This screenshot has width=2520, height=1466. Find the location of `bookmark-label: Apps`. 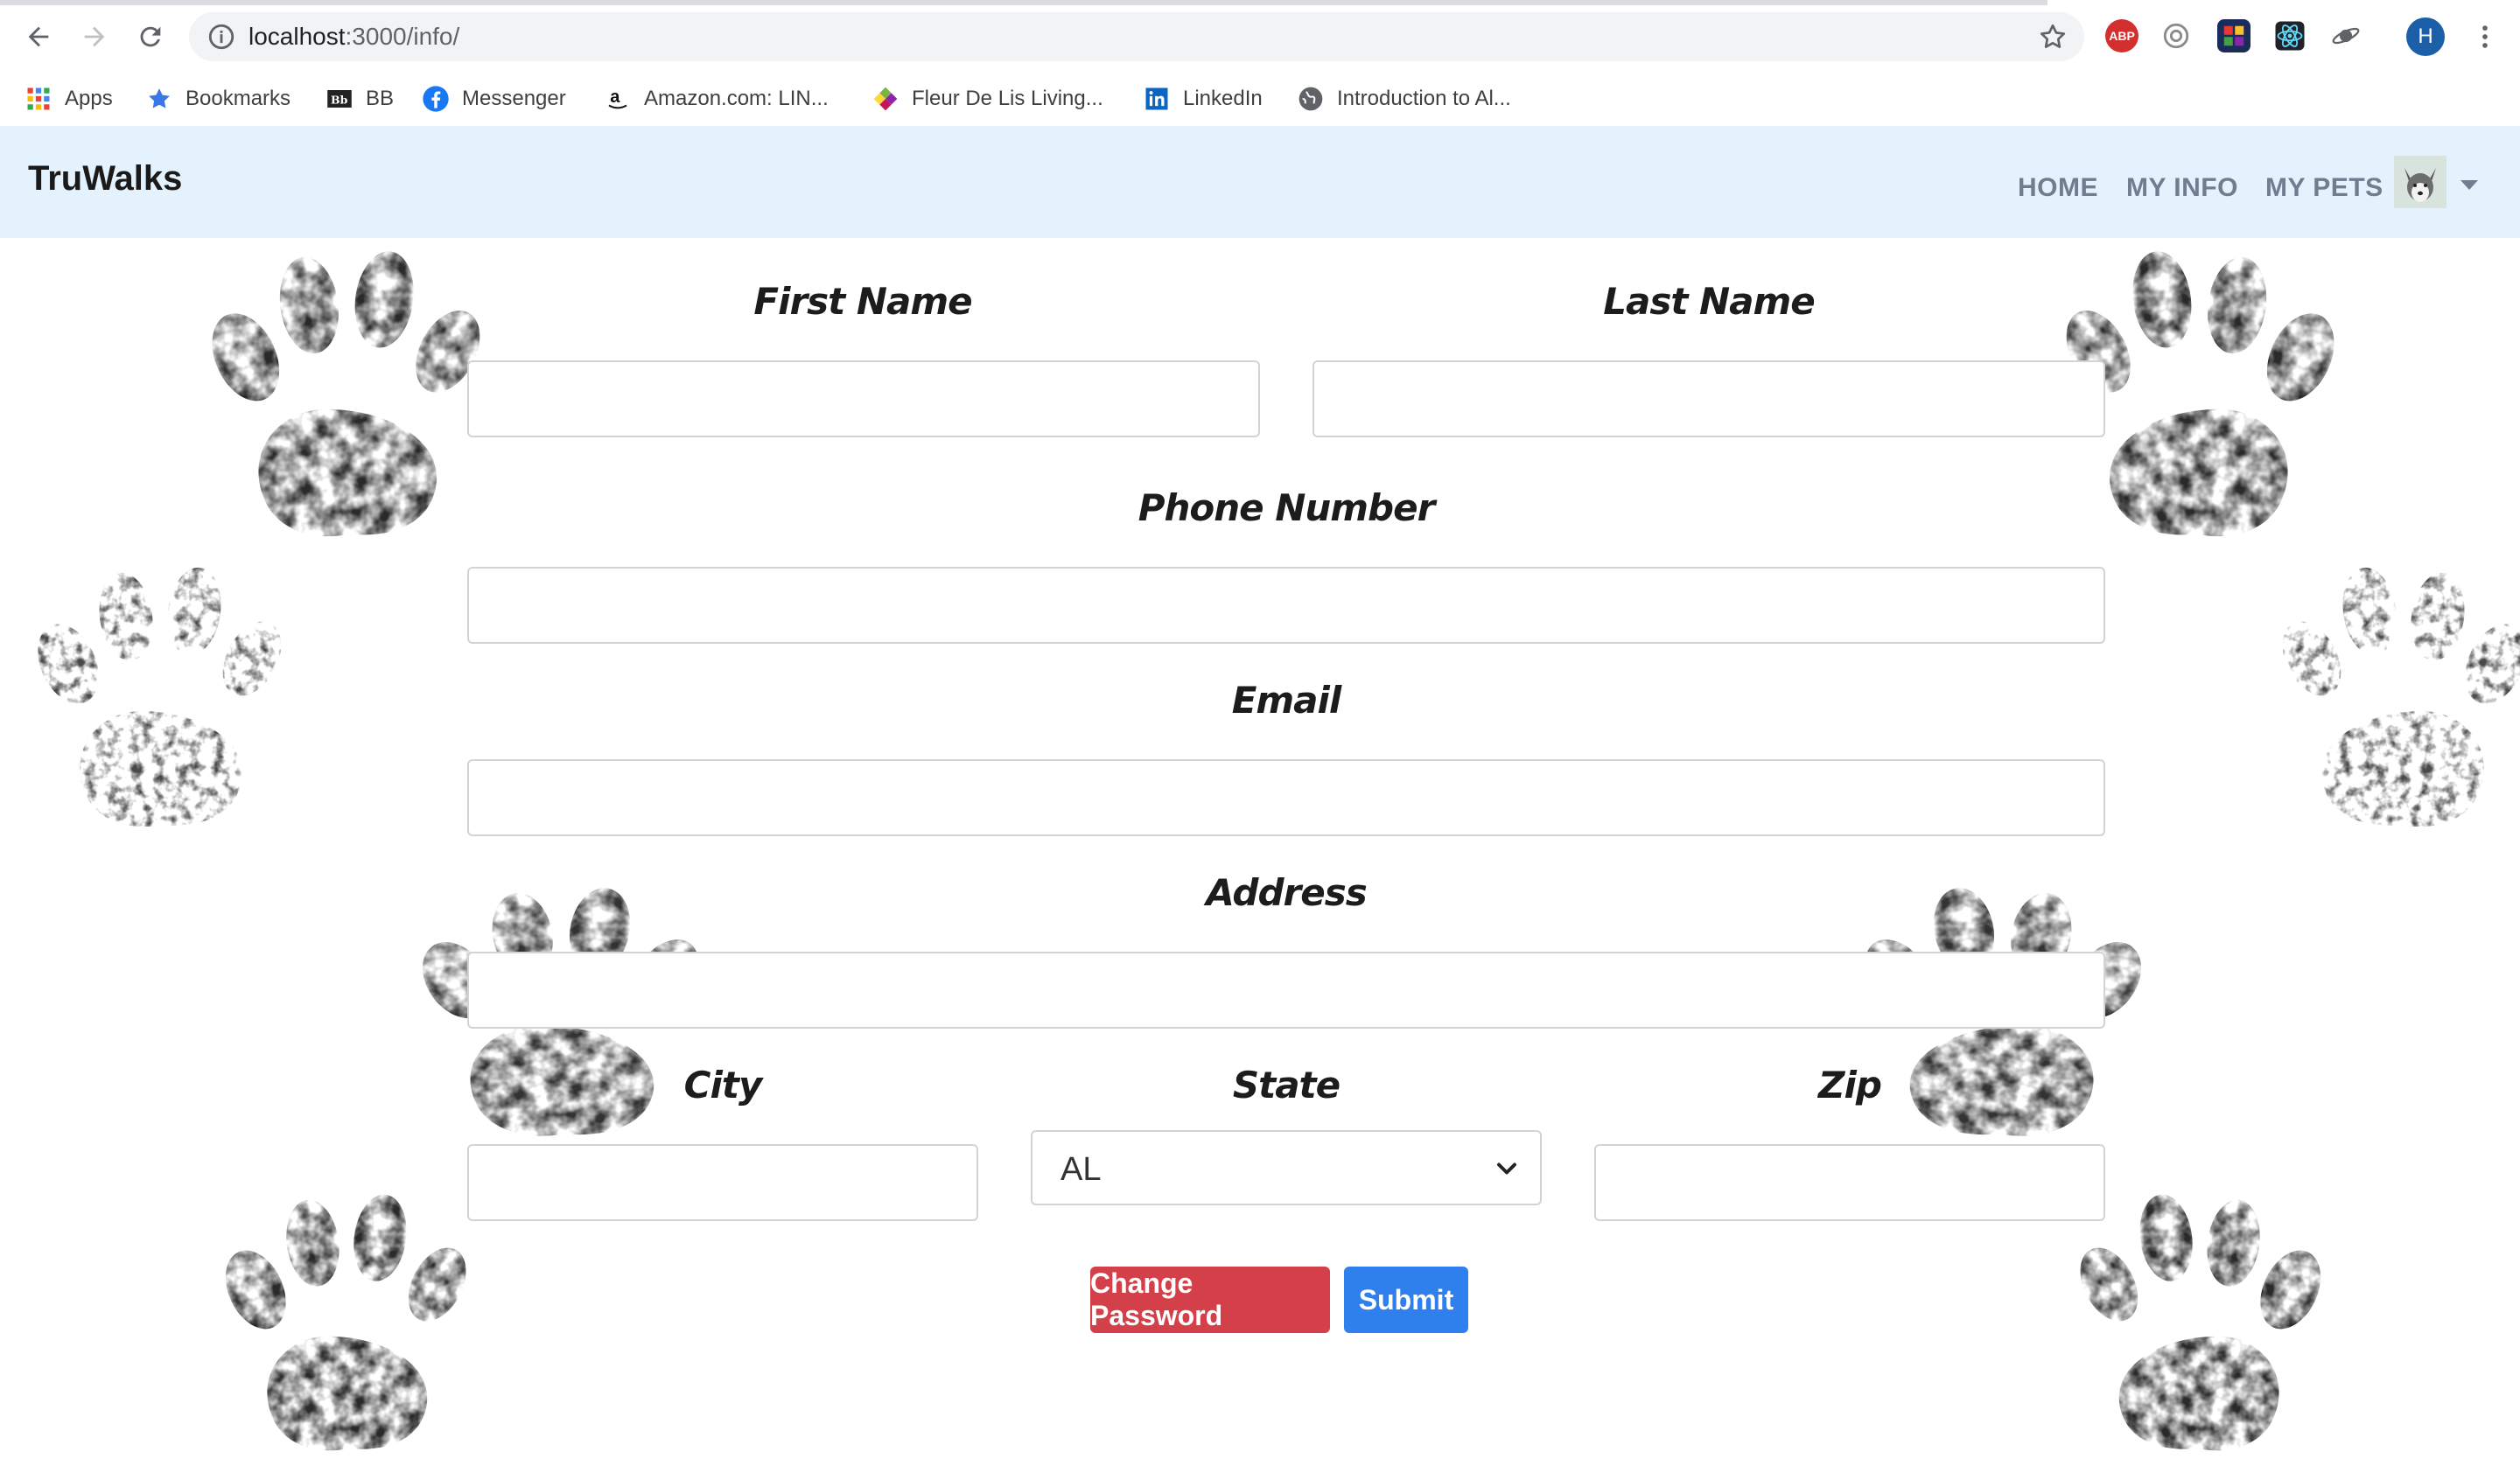

bookmark-label: Apps is located at coordinates (89, 98).